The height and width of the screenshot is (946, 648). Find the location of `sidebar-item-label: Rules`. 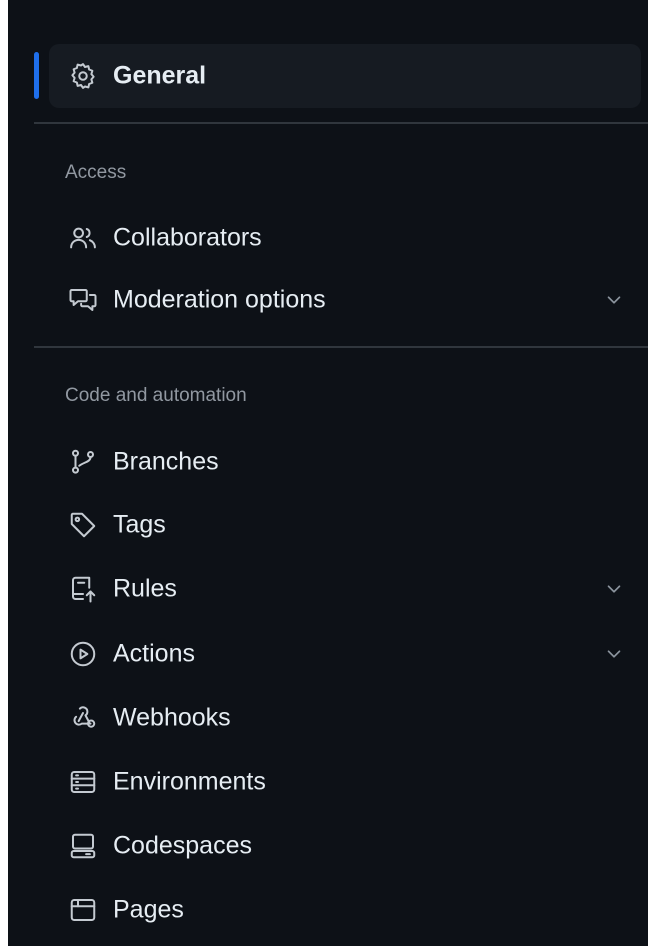

sidebar-item-label: Rules is located at coordinates (145, 588).